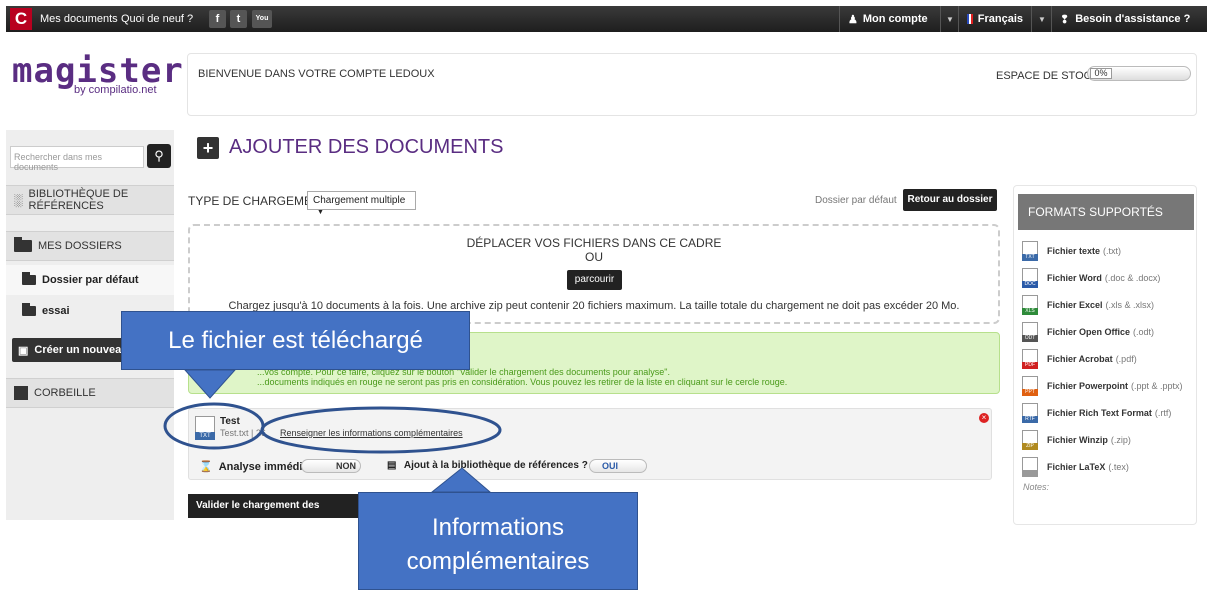  Describe the element at coordinates (461, 480) in the screenshot. I see `callout-pointer-info` at that location.